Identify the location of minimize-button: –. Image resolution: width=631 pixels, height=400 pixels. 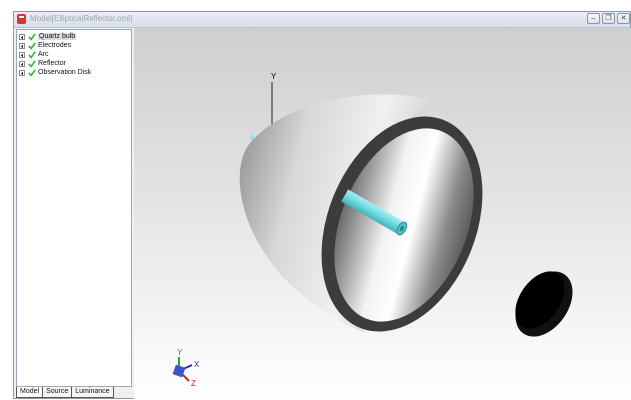
(593, 18).